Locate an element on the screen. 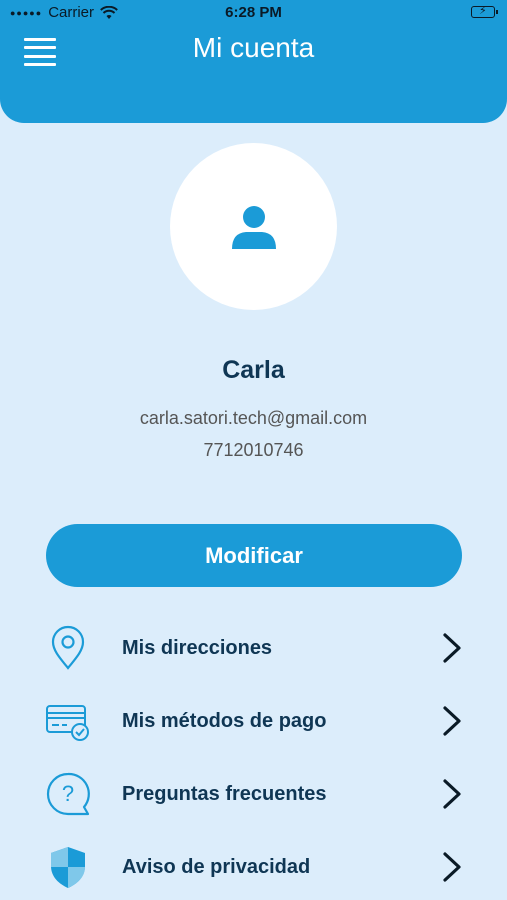  shield-icon is located at coordinates (68, 867).